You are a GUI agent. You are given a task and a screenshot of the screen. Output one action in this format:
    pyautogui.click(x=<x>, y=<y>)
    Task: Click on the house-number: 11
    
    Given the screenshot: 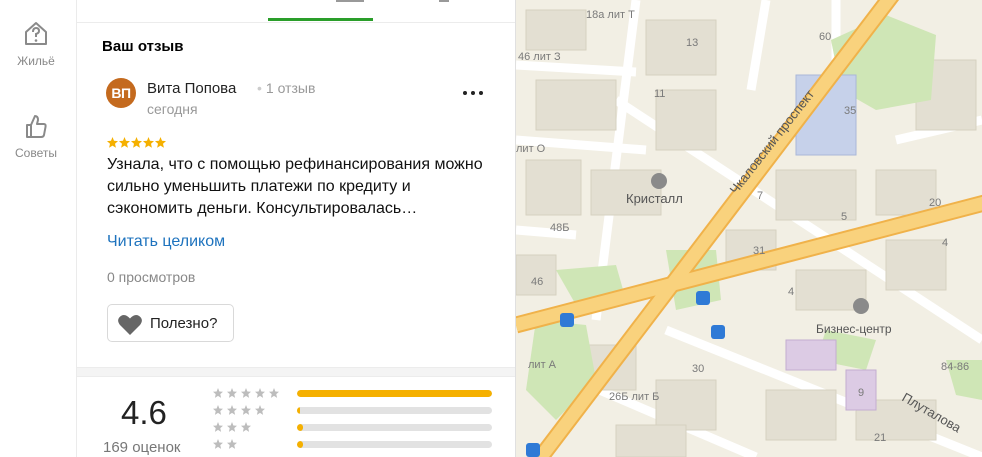 What is the action you would take?
    pyautogui.click(x=659, y=94)
    